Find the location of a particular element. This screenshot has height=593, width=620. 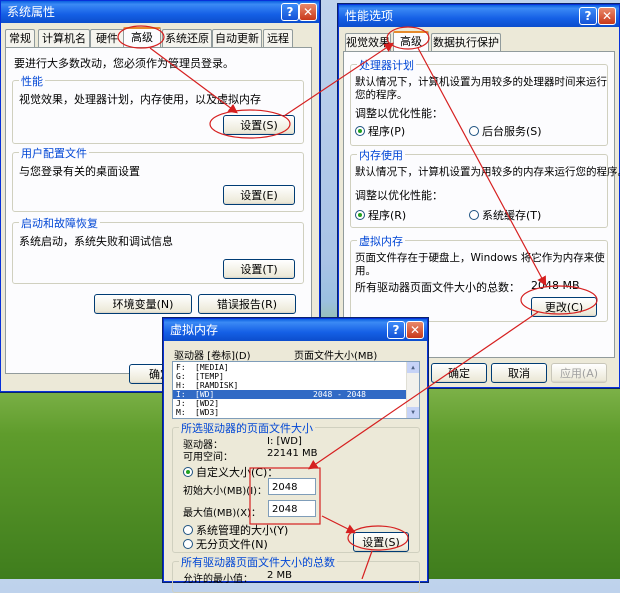

no-paging-file-radio: 无分页文件(N) is located at coordinates (225, 544).